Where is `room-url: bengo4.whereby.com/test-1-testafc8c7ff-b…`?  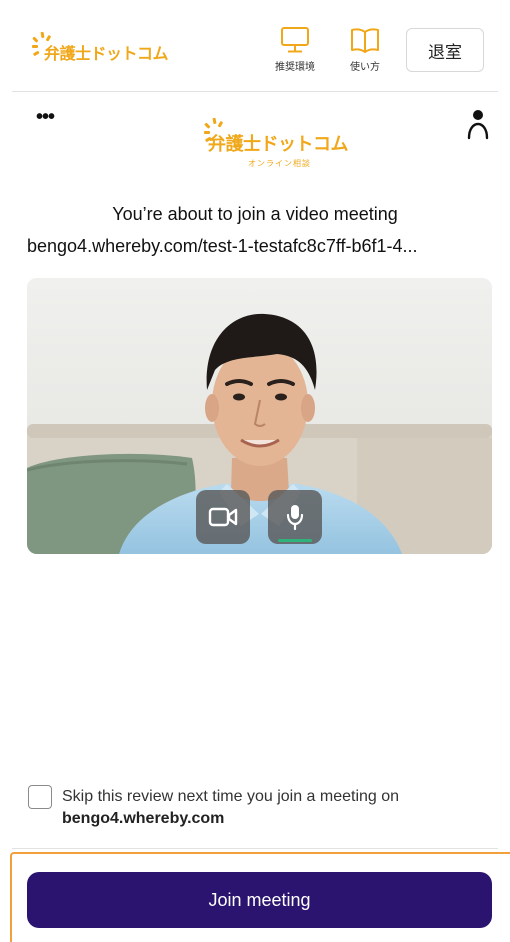 room-url: bengo4.whereby.com/test-1-testafc8c7ff-b… is located at coordinates (222, 246).